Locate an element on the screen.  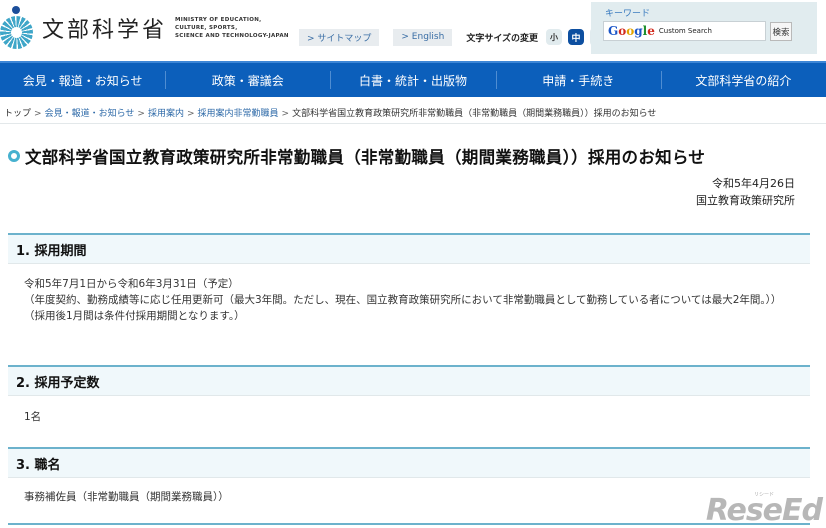
nav-item-applications: 申請・手続き is located at coordinates (578, 80).